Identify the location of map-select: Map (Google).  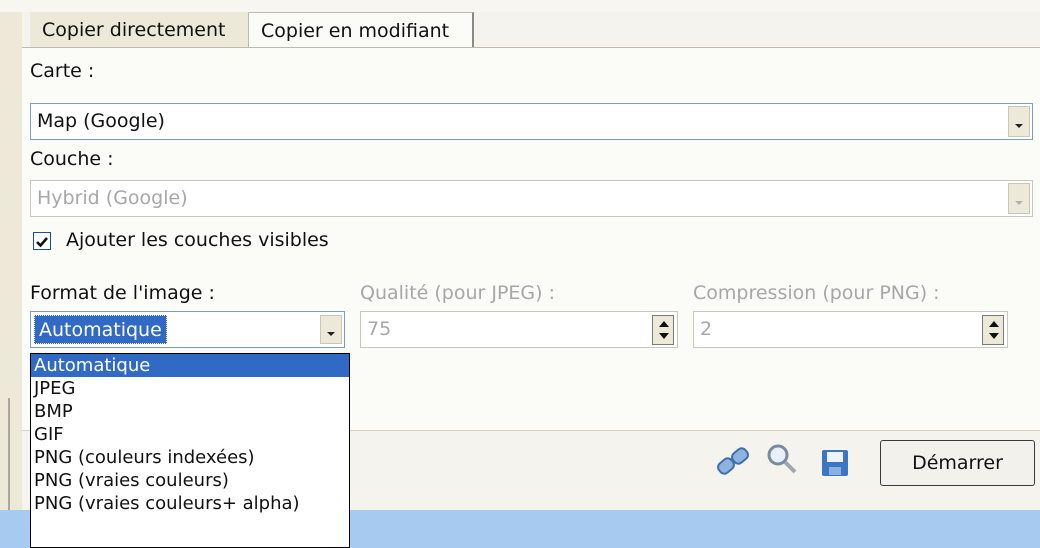
(531, 121).